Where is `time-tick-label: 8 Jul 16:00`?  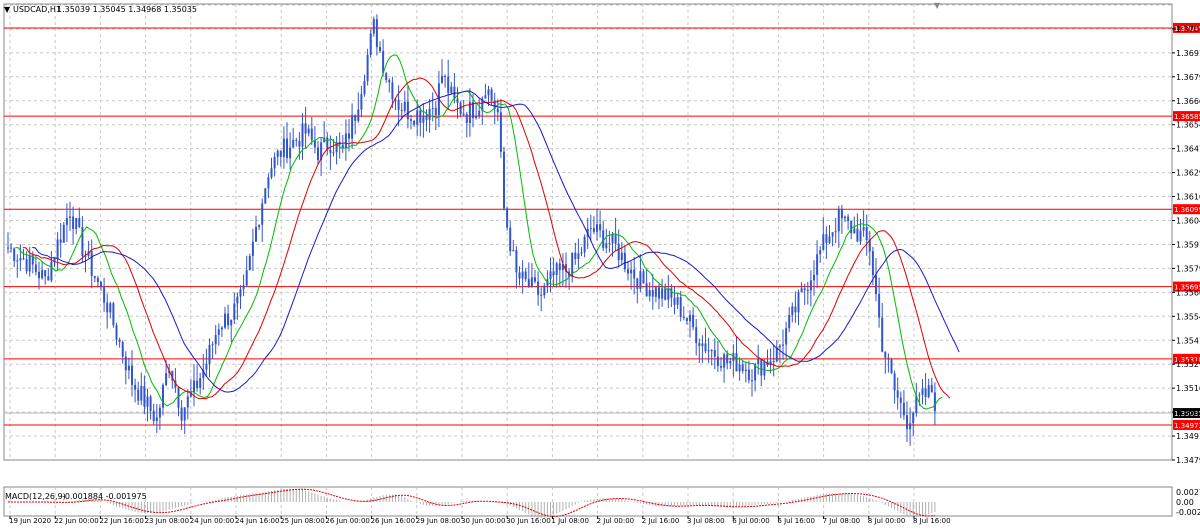
time-tick-label: 8 Jul 16:00 is located at coordinates (932, 521).